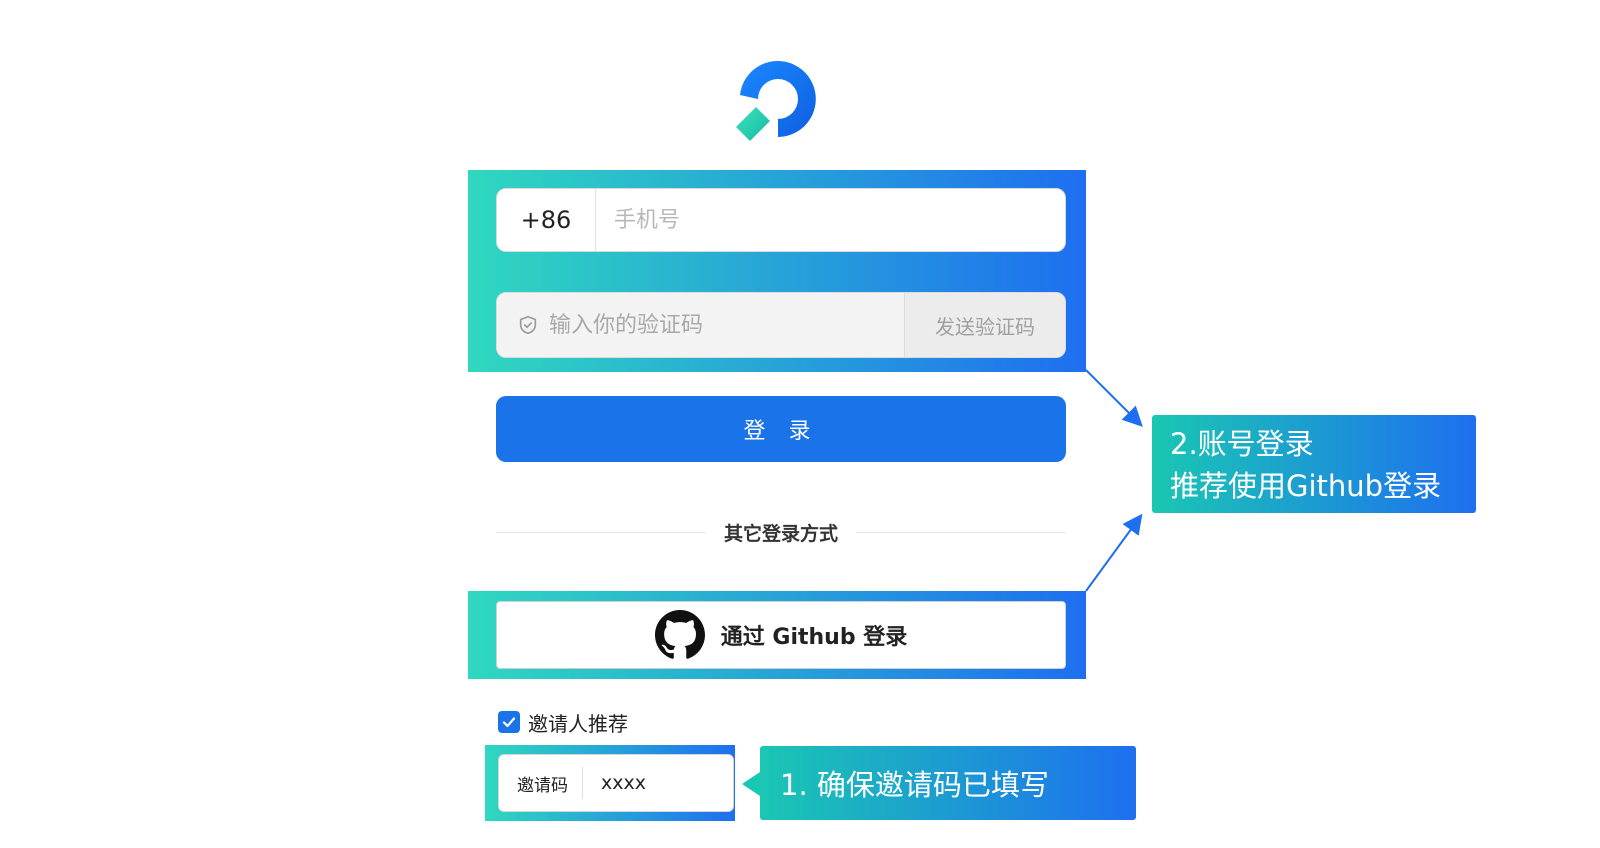 Image resolution: width=1600 pixels, height=848 pixels. I want to click on invite-code-label: 邀请码, so click(541, 783).